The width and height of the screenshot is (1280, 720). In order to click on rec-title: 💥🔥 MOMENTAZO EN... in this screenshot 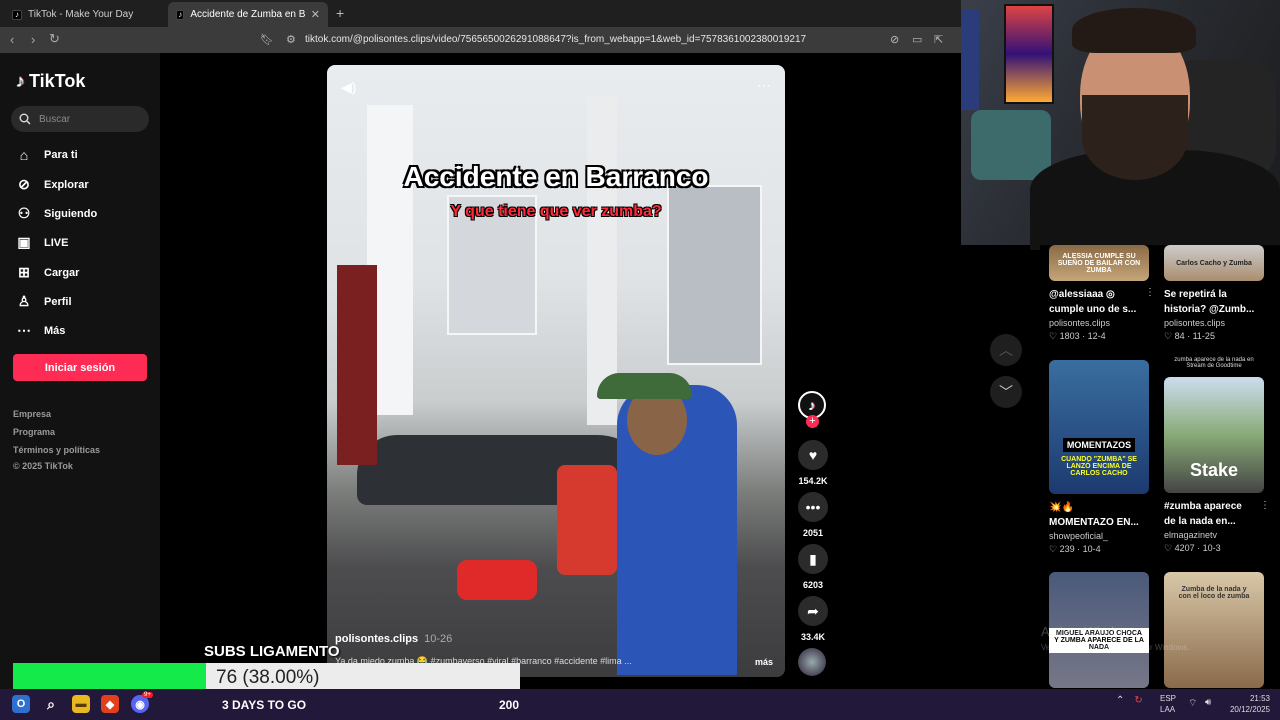, I will do `click(1099, 515)`.